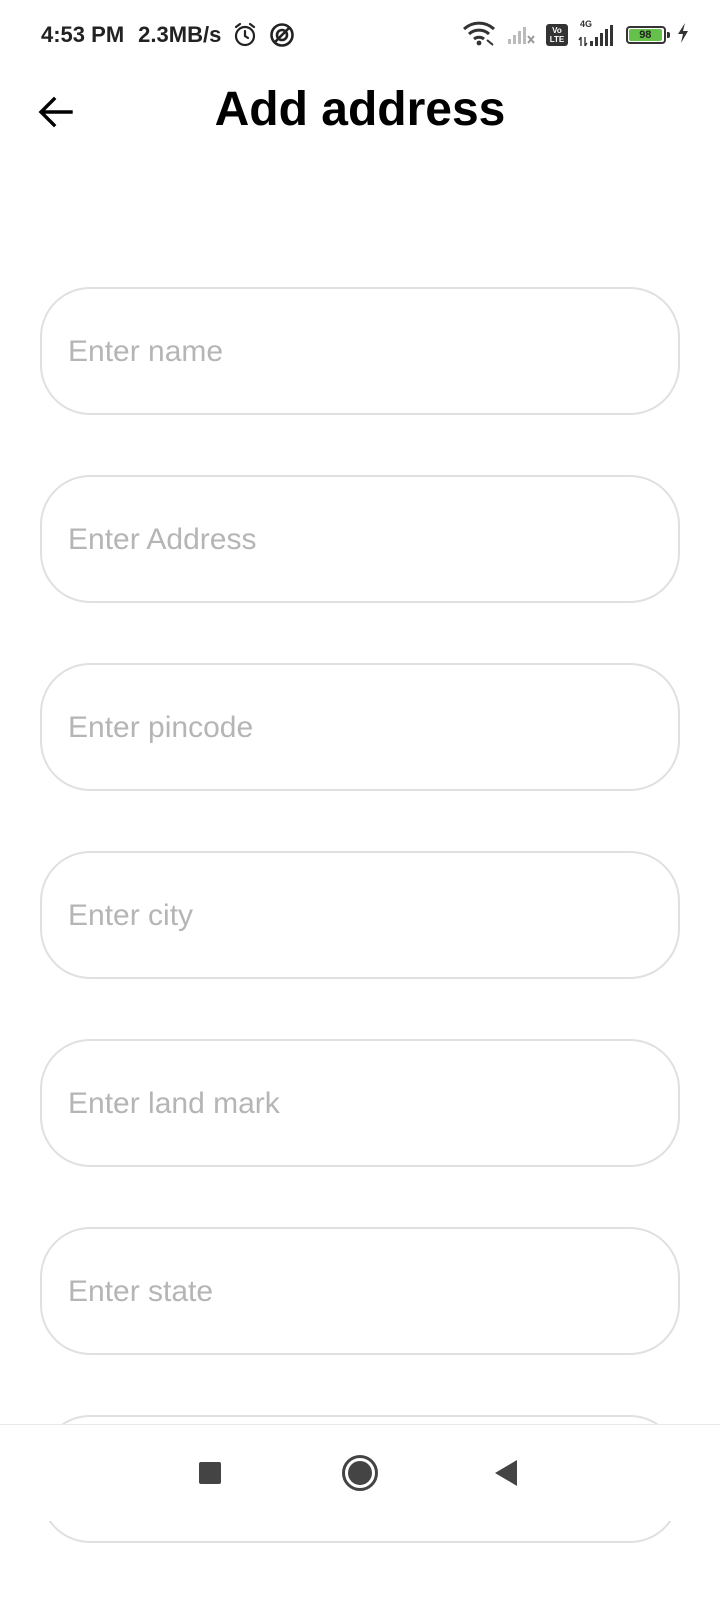 The width and height of the screenshot is (720, 1603). I want to click on home-button, so click(360, 1473).